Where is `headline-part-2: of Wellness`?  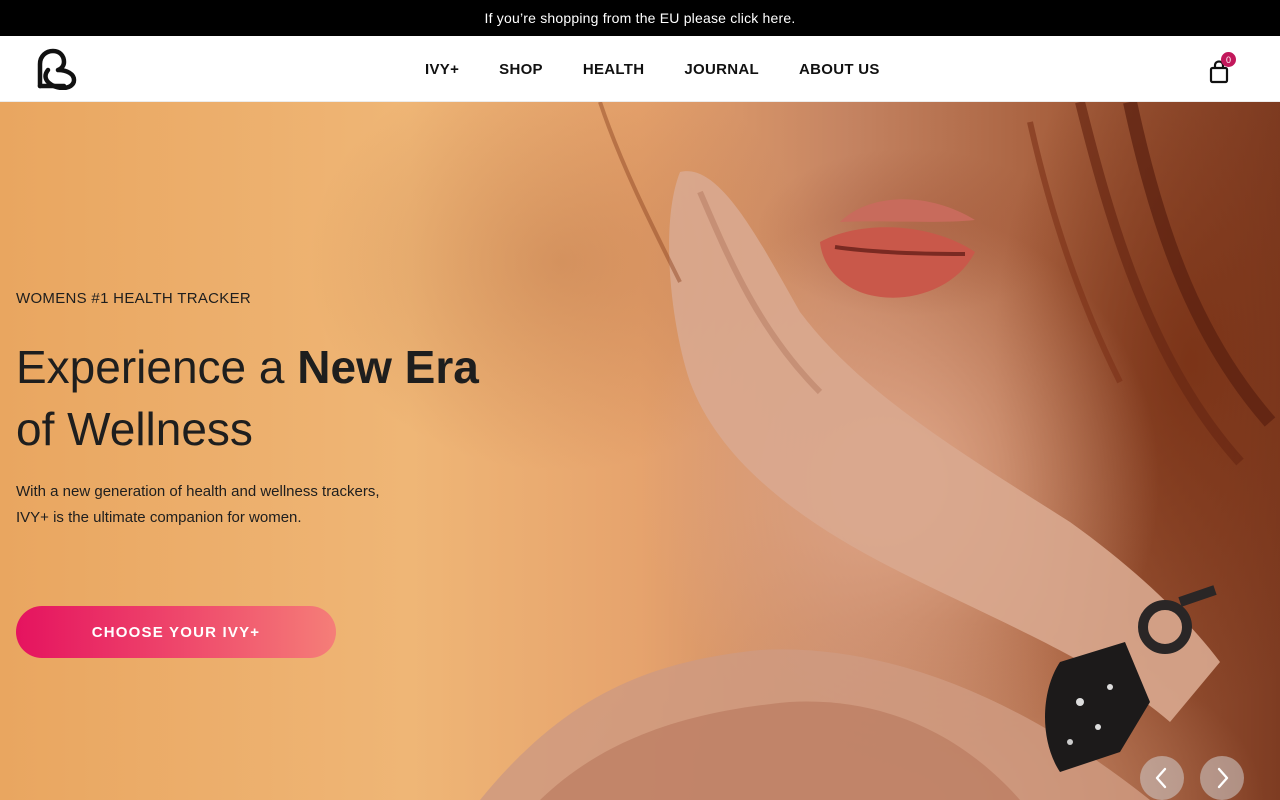
headline-part-2: of Wellness is located at coordinates (134, 429).